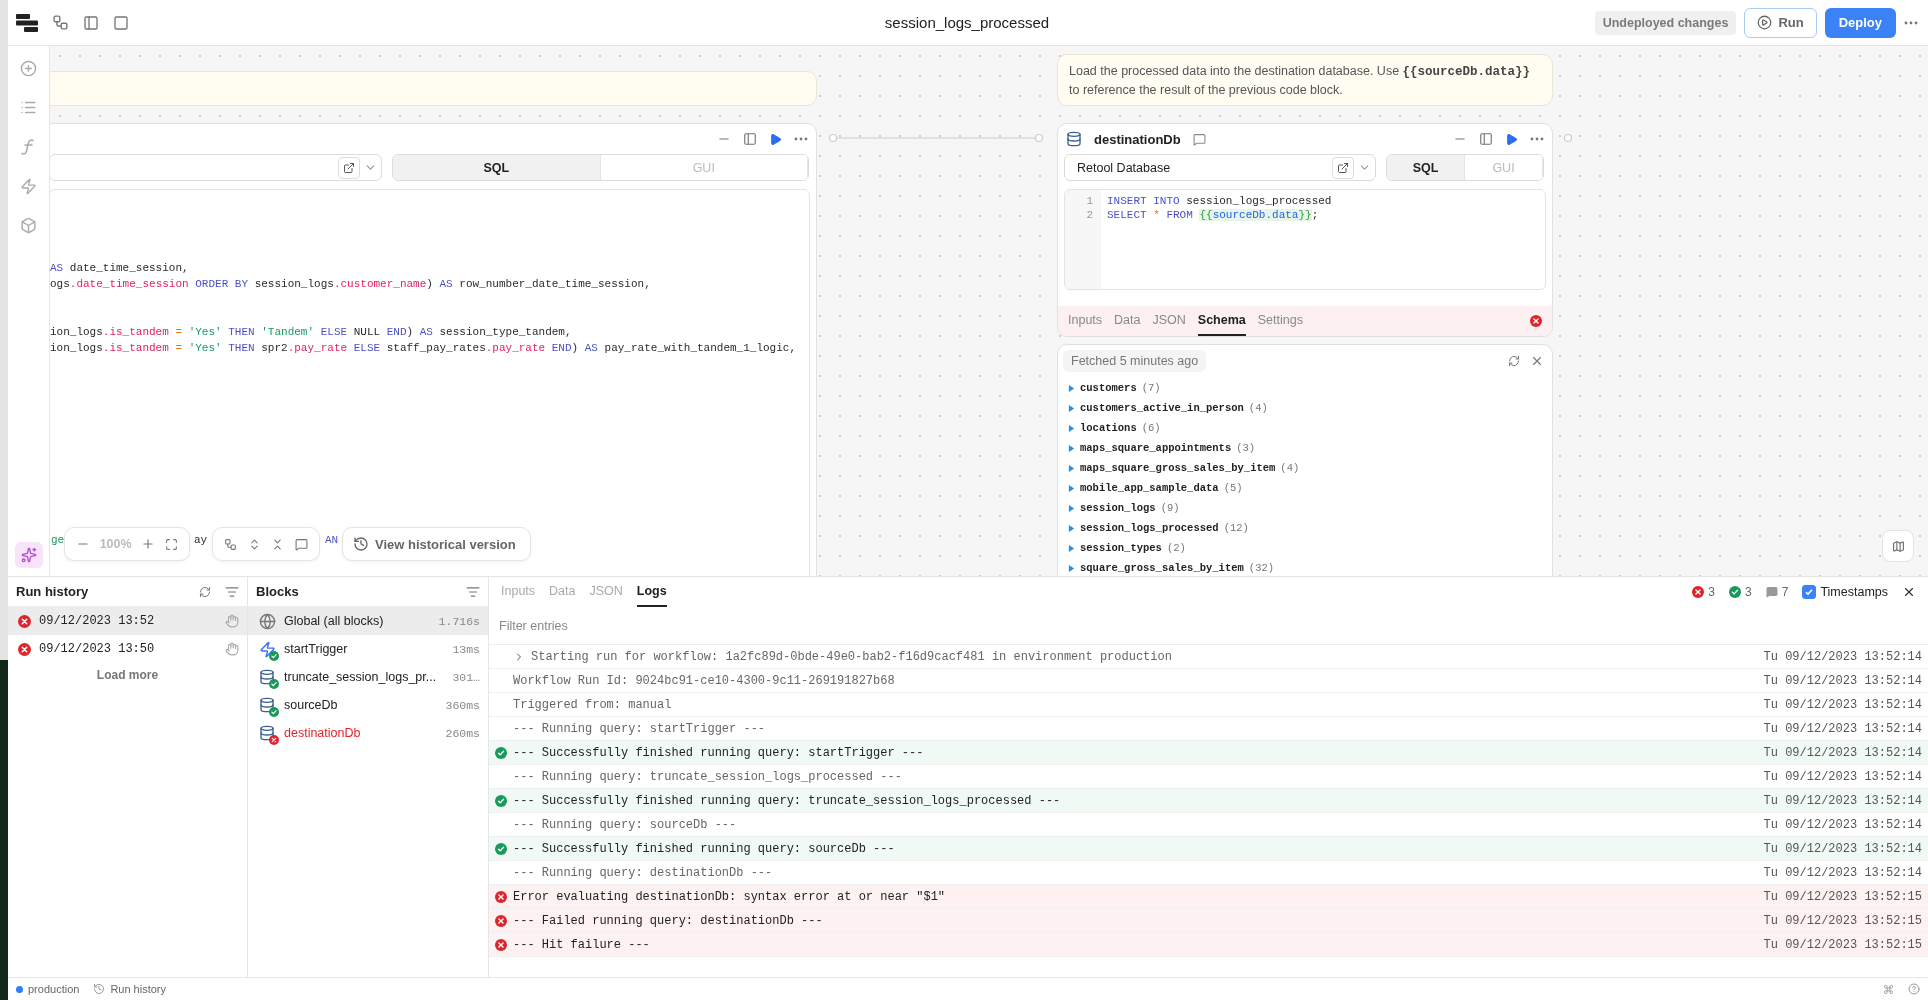 The width and height of the screenshot is (1928, 1000). I want to click on run-history-item: 09/12/2023 13:52, so click(127, 621).